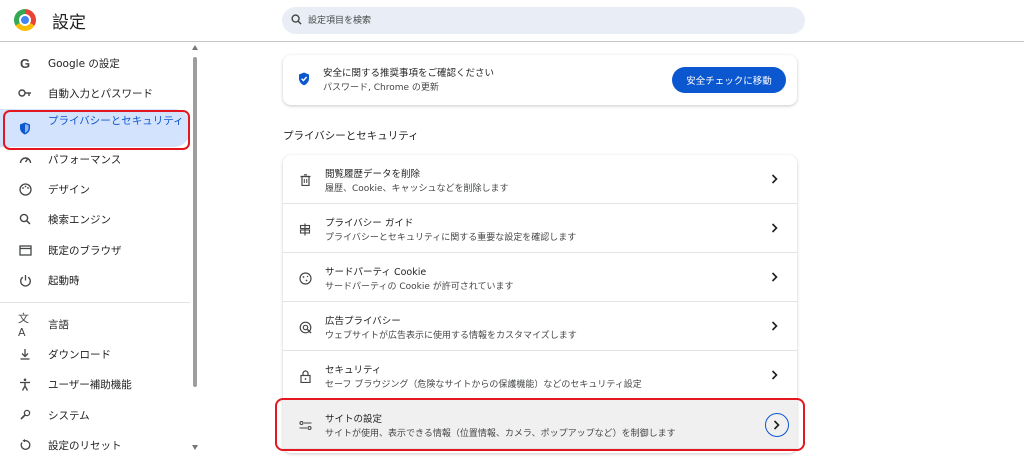 The height and width of the screenshot is (460, 1024). Describe the element at coordinates (195, 47) in the screenshot. I see `scroll-up-arrow` at that location.